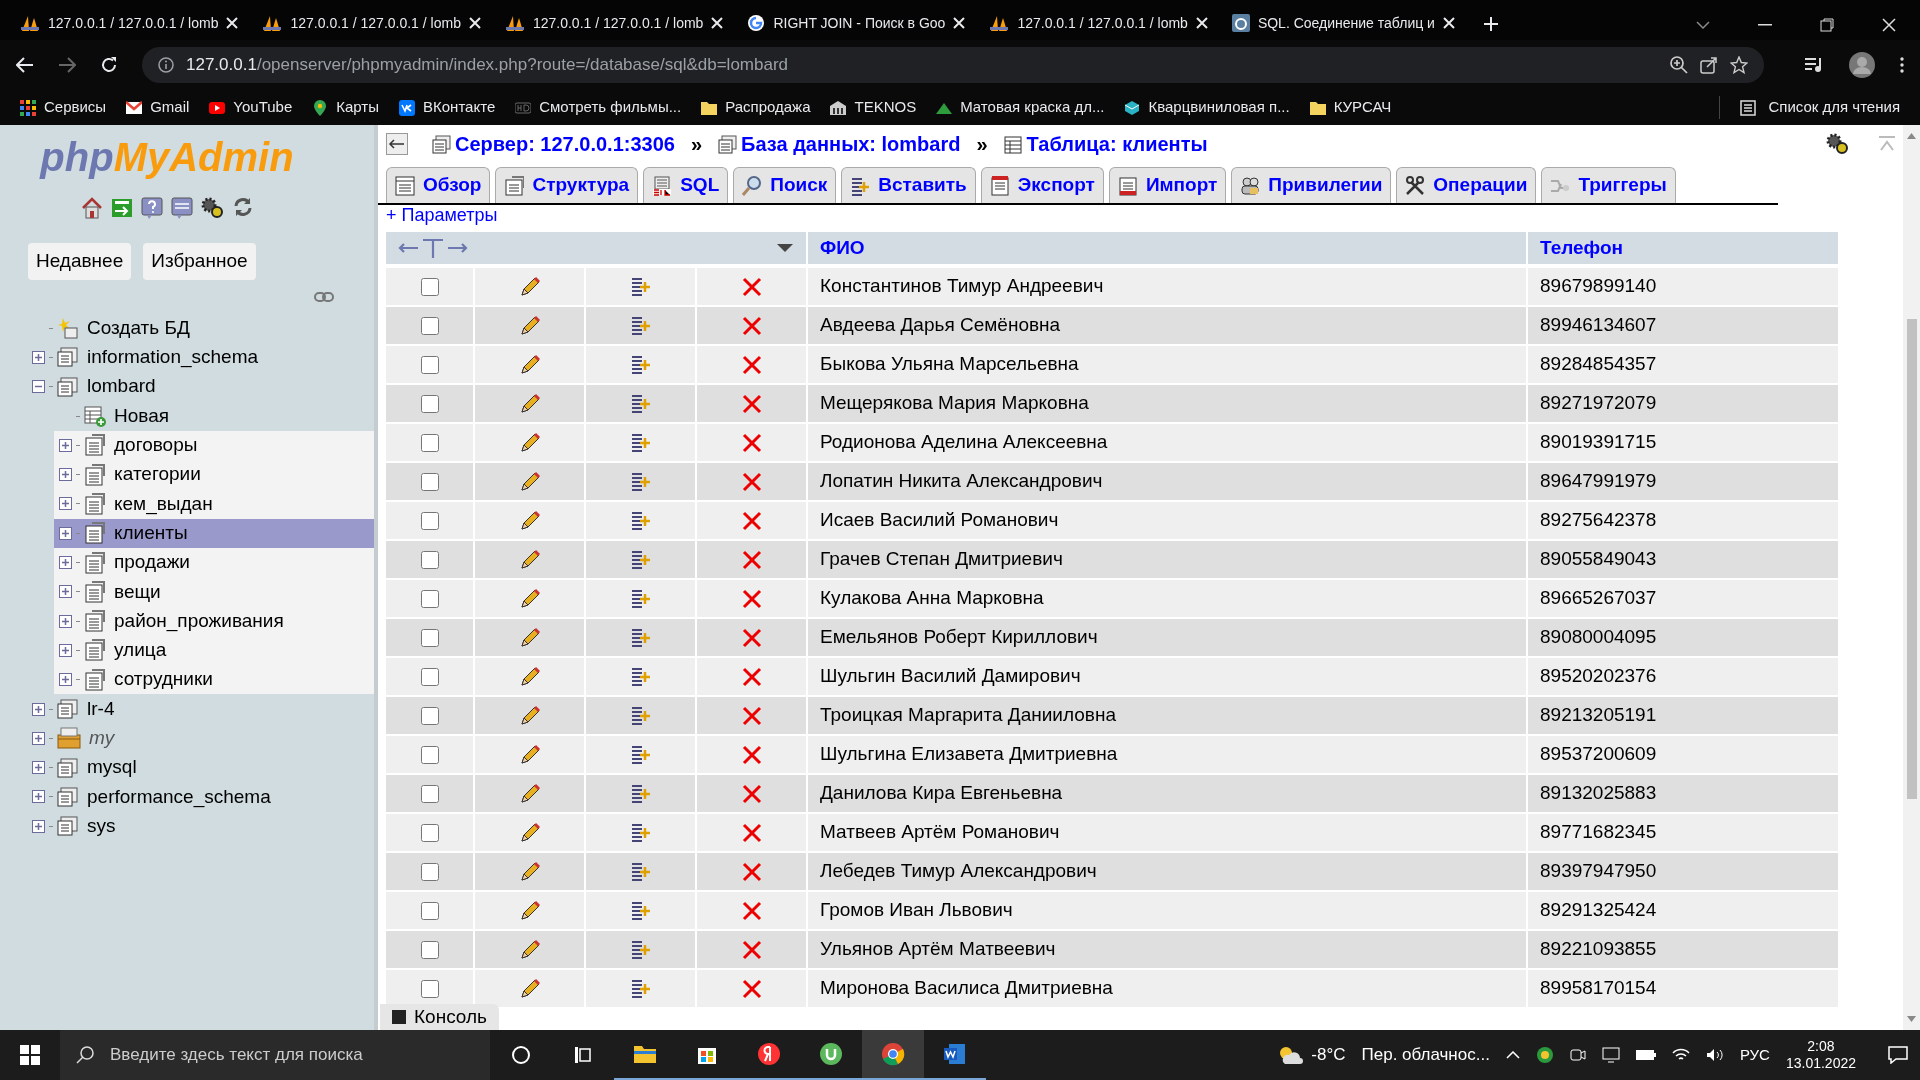 The image size is (1920, 1080). I want to click on help-icon, so click(152, 208).